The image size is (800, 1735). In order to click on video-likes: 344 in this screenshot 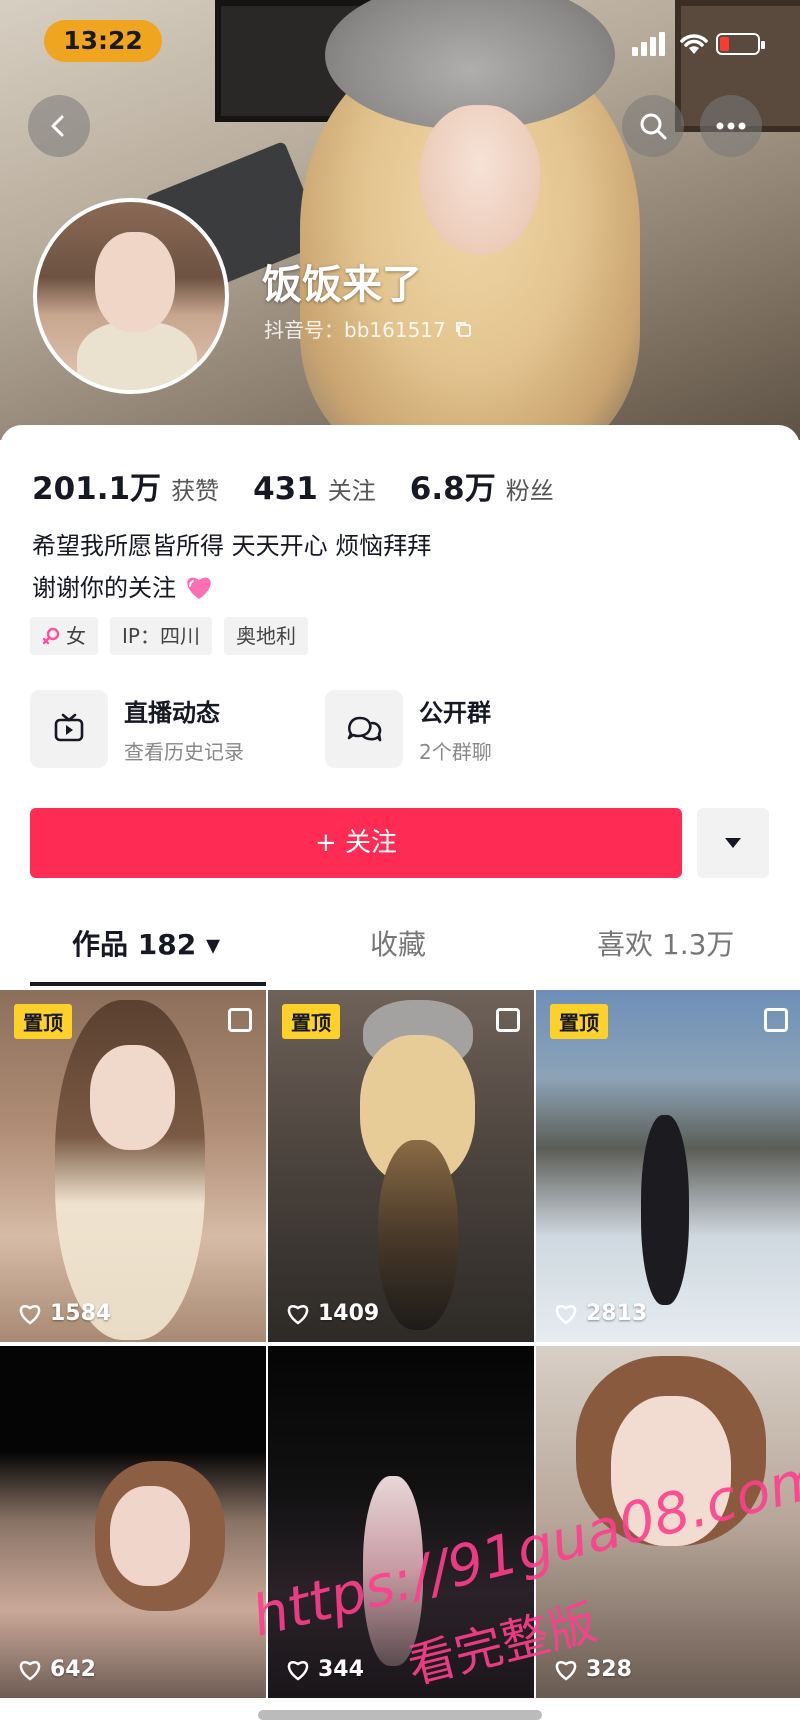, I will do `click(325, 1669)`.